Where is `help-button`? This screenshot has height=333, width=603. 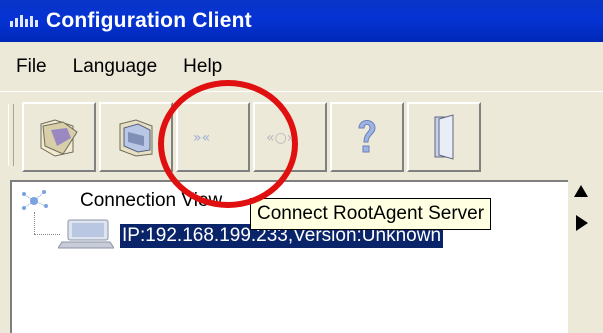 help-button is located at coordinates (367, 137).